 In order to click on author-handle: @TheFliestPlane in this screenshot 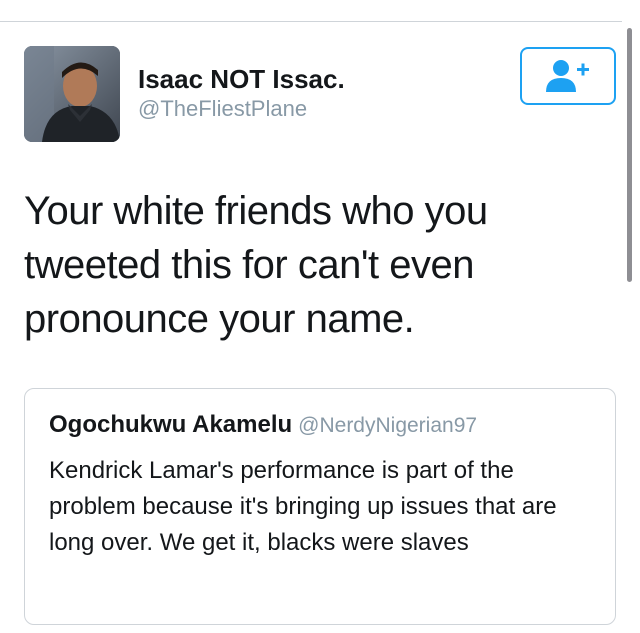, I will do `click(222, 109)`.